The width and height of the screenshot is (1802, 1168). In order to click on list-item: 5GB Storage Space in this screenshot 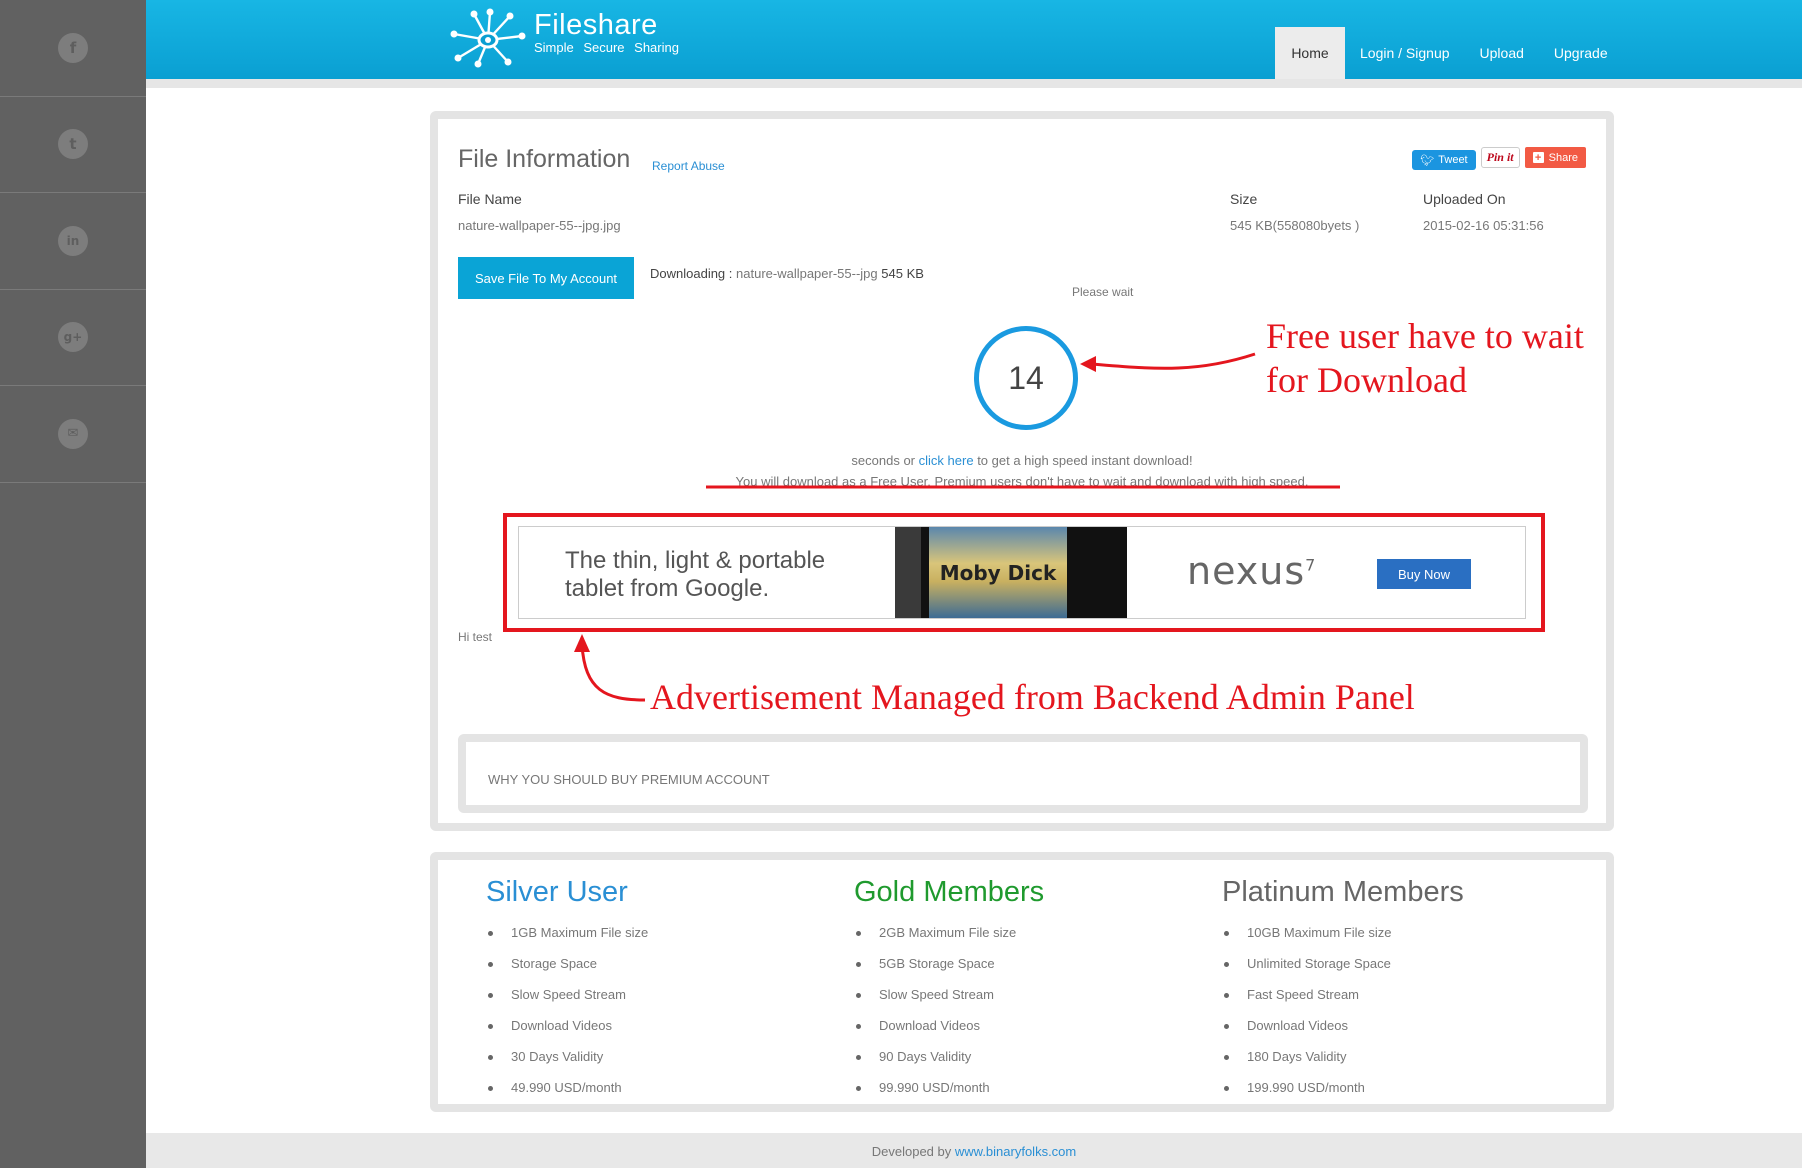, I will do `click(949, 963)`.